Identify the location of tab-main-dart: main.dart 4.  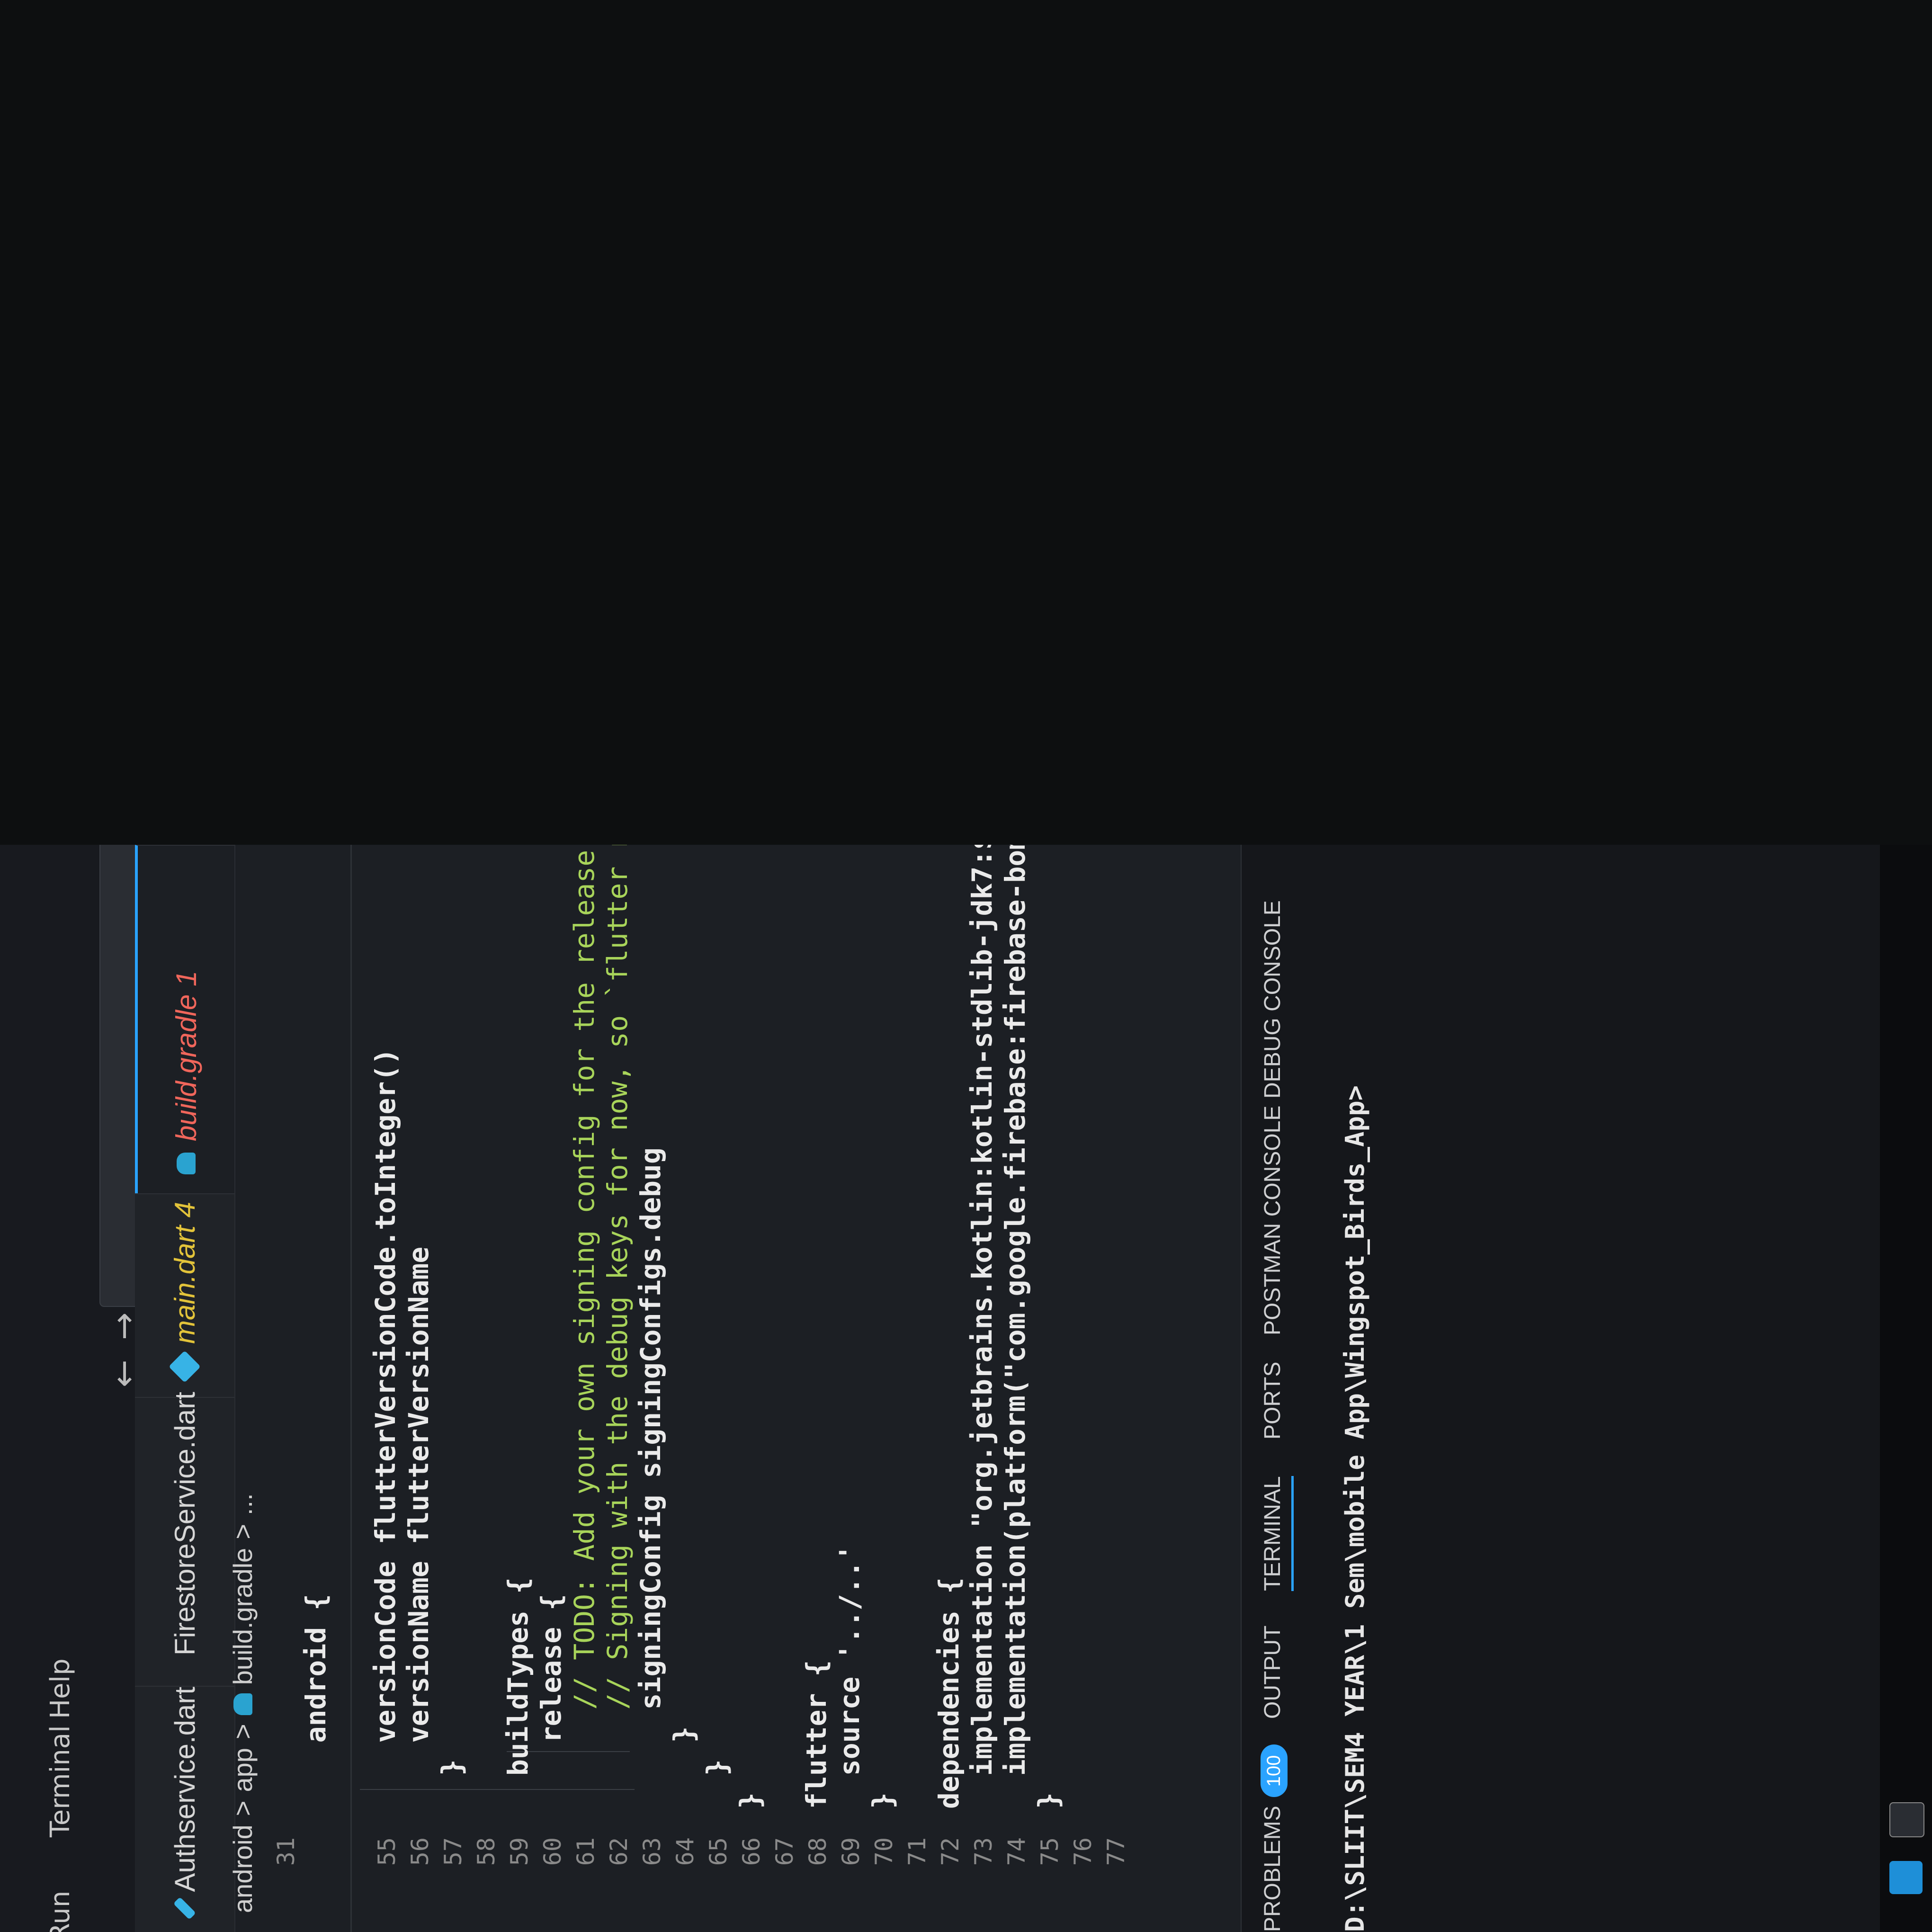
(184, 1295).